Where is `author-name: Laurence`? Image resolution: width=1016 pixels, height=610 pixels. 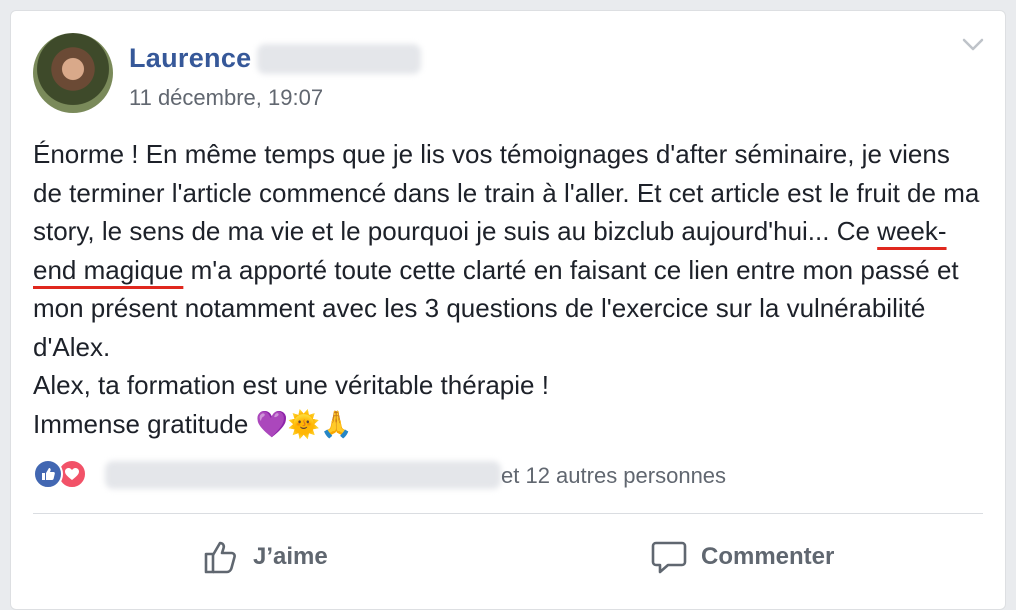
author-name: Laurence is located at coordinates (190, 58).